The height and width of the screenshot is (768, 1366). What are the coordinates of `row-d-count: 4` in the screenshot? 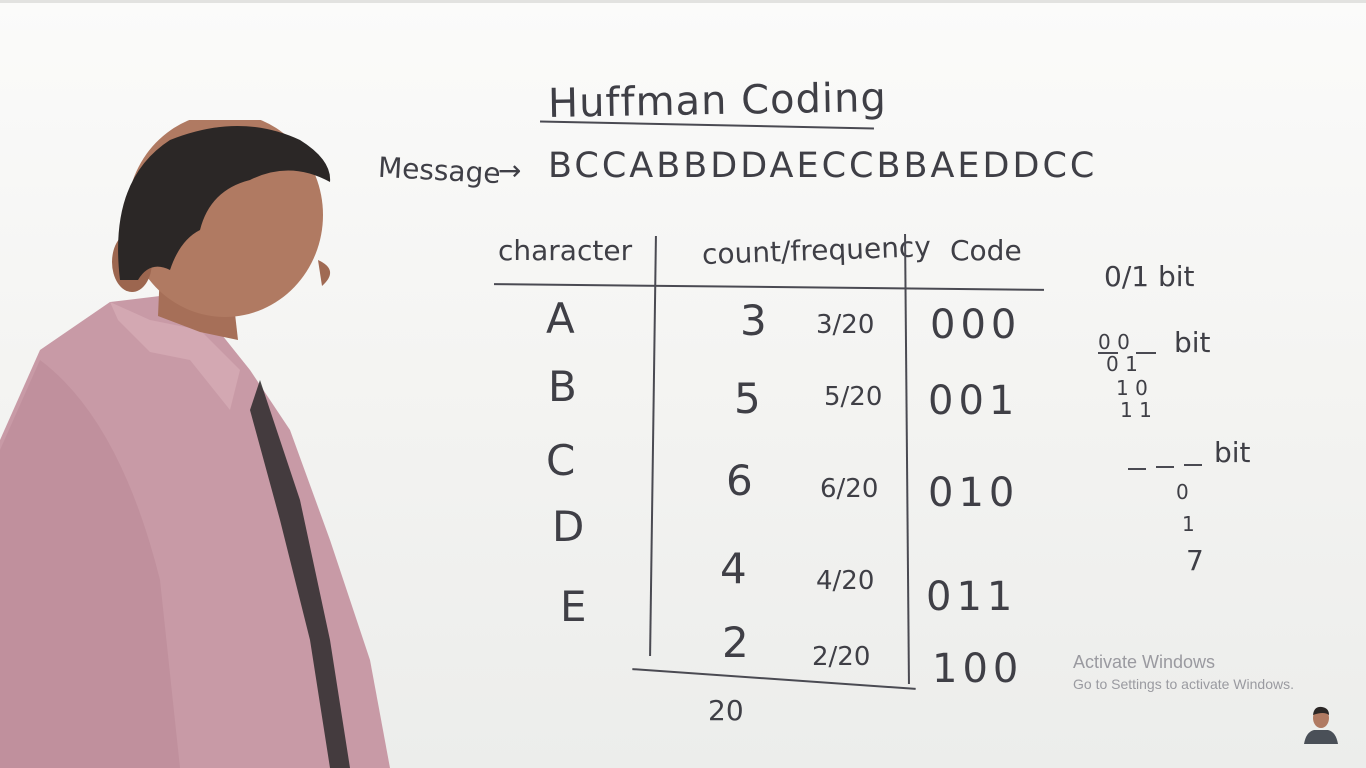 It's located at (733, 568).